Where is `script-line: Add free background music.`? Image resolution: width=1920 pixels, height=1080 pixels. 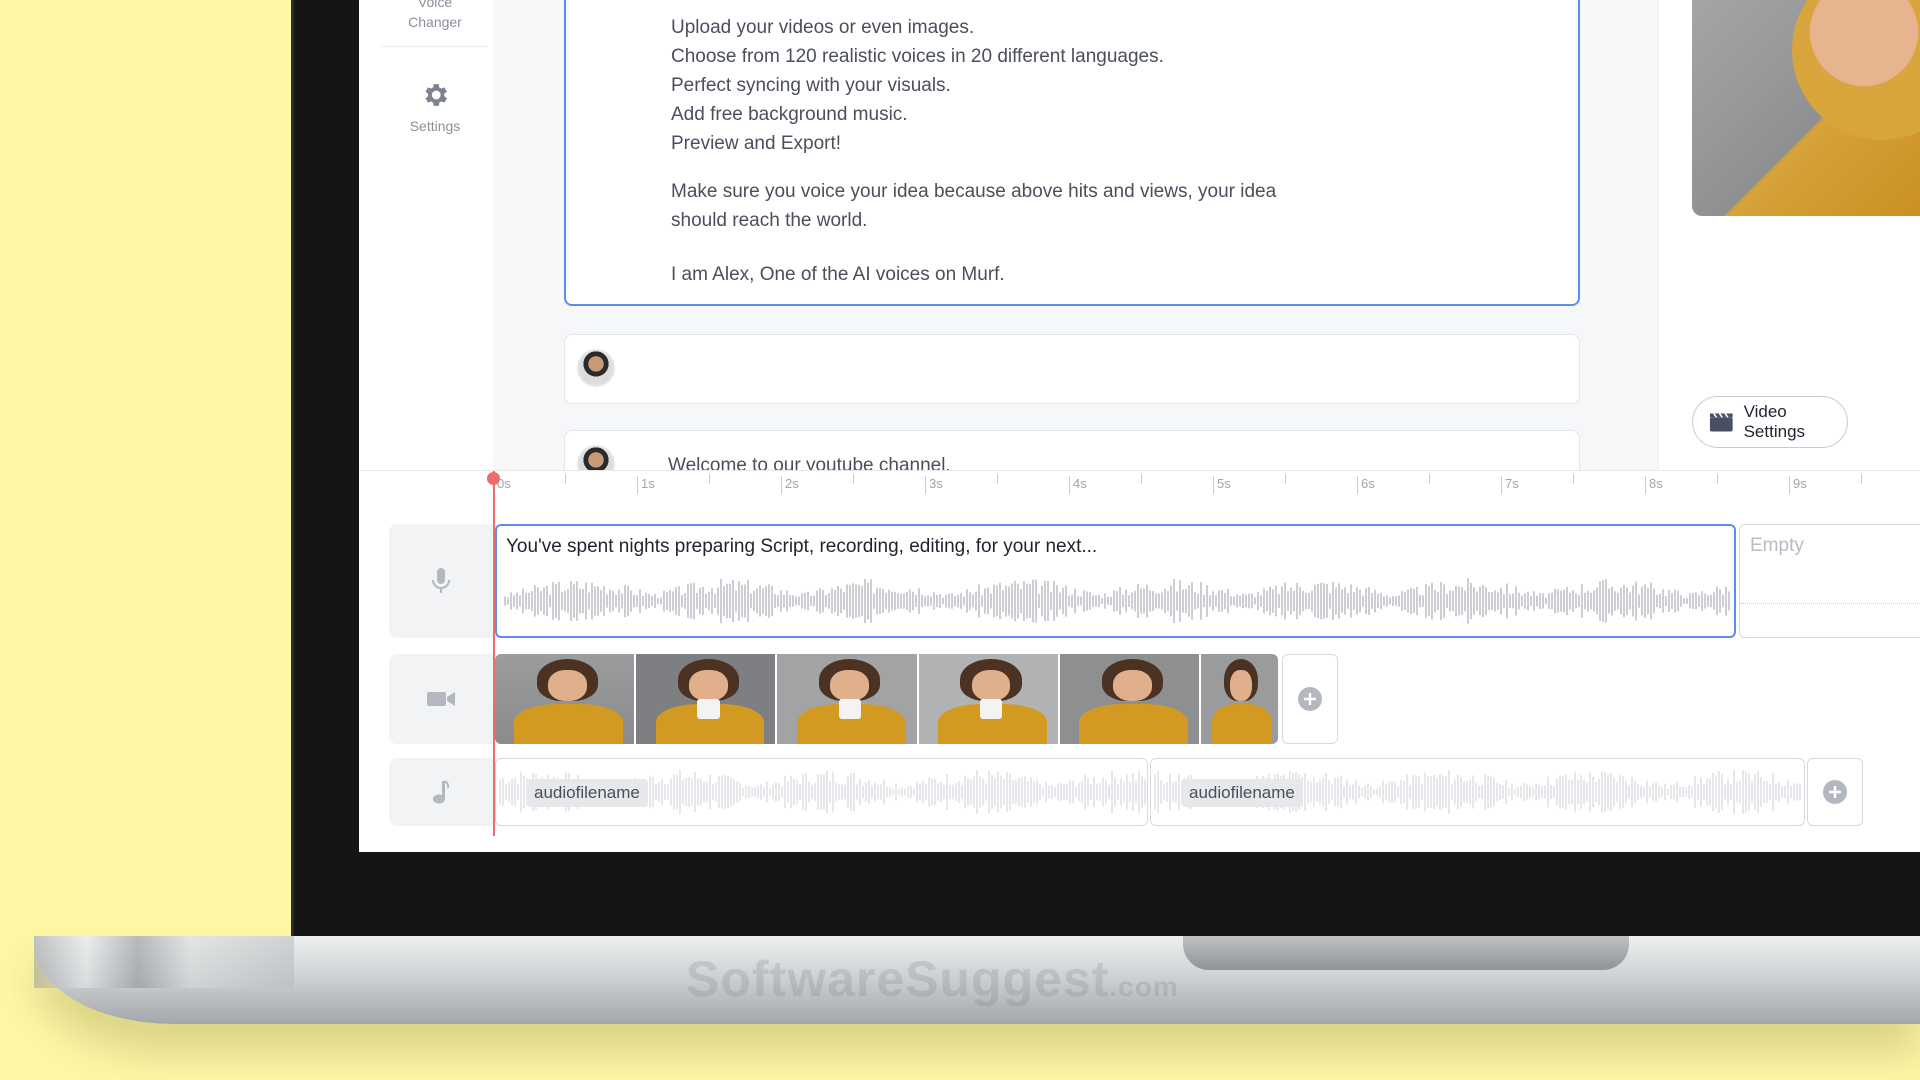 script-line: Add free background music. is located at coordinates (789, 114).